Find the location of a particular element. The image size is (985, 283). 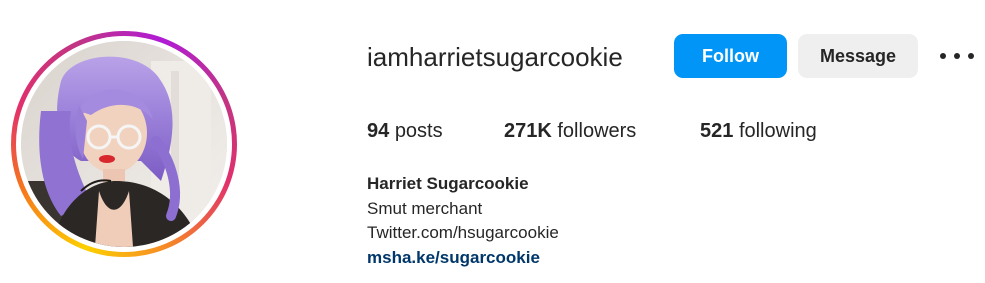

username: iamharrietsugarcookie is located at coordinates (495, 57).